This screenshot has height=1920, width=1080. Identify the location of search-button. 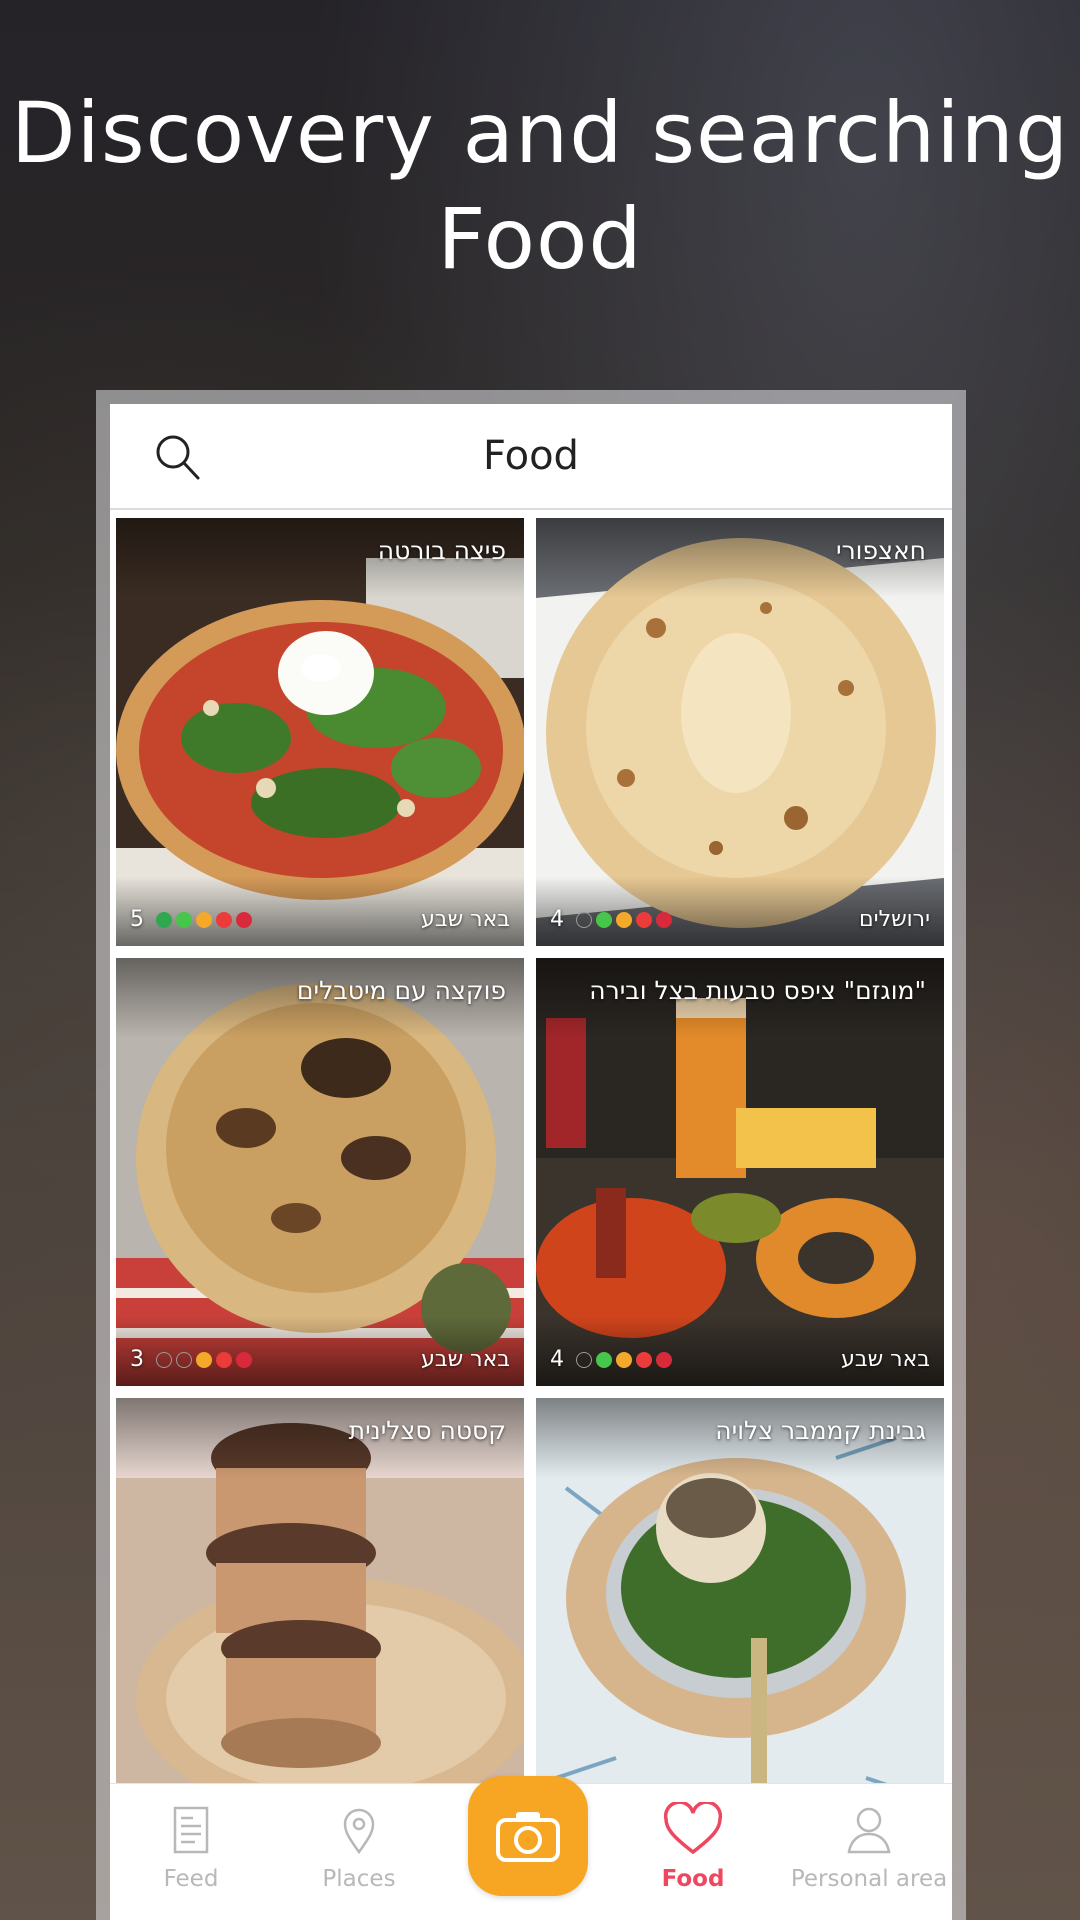
(178, 458).